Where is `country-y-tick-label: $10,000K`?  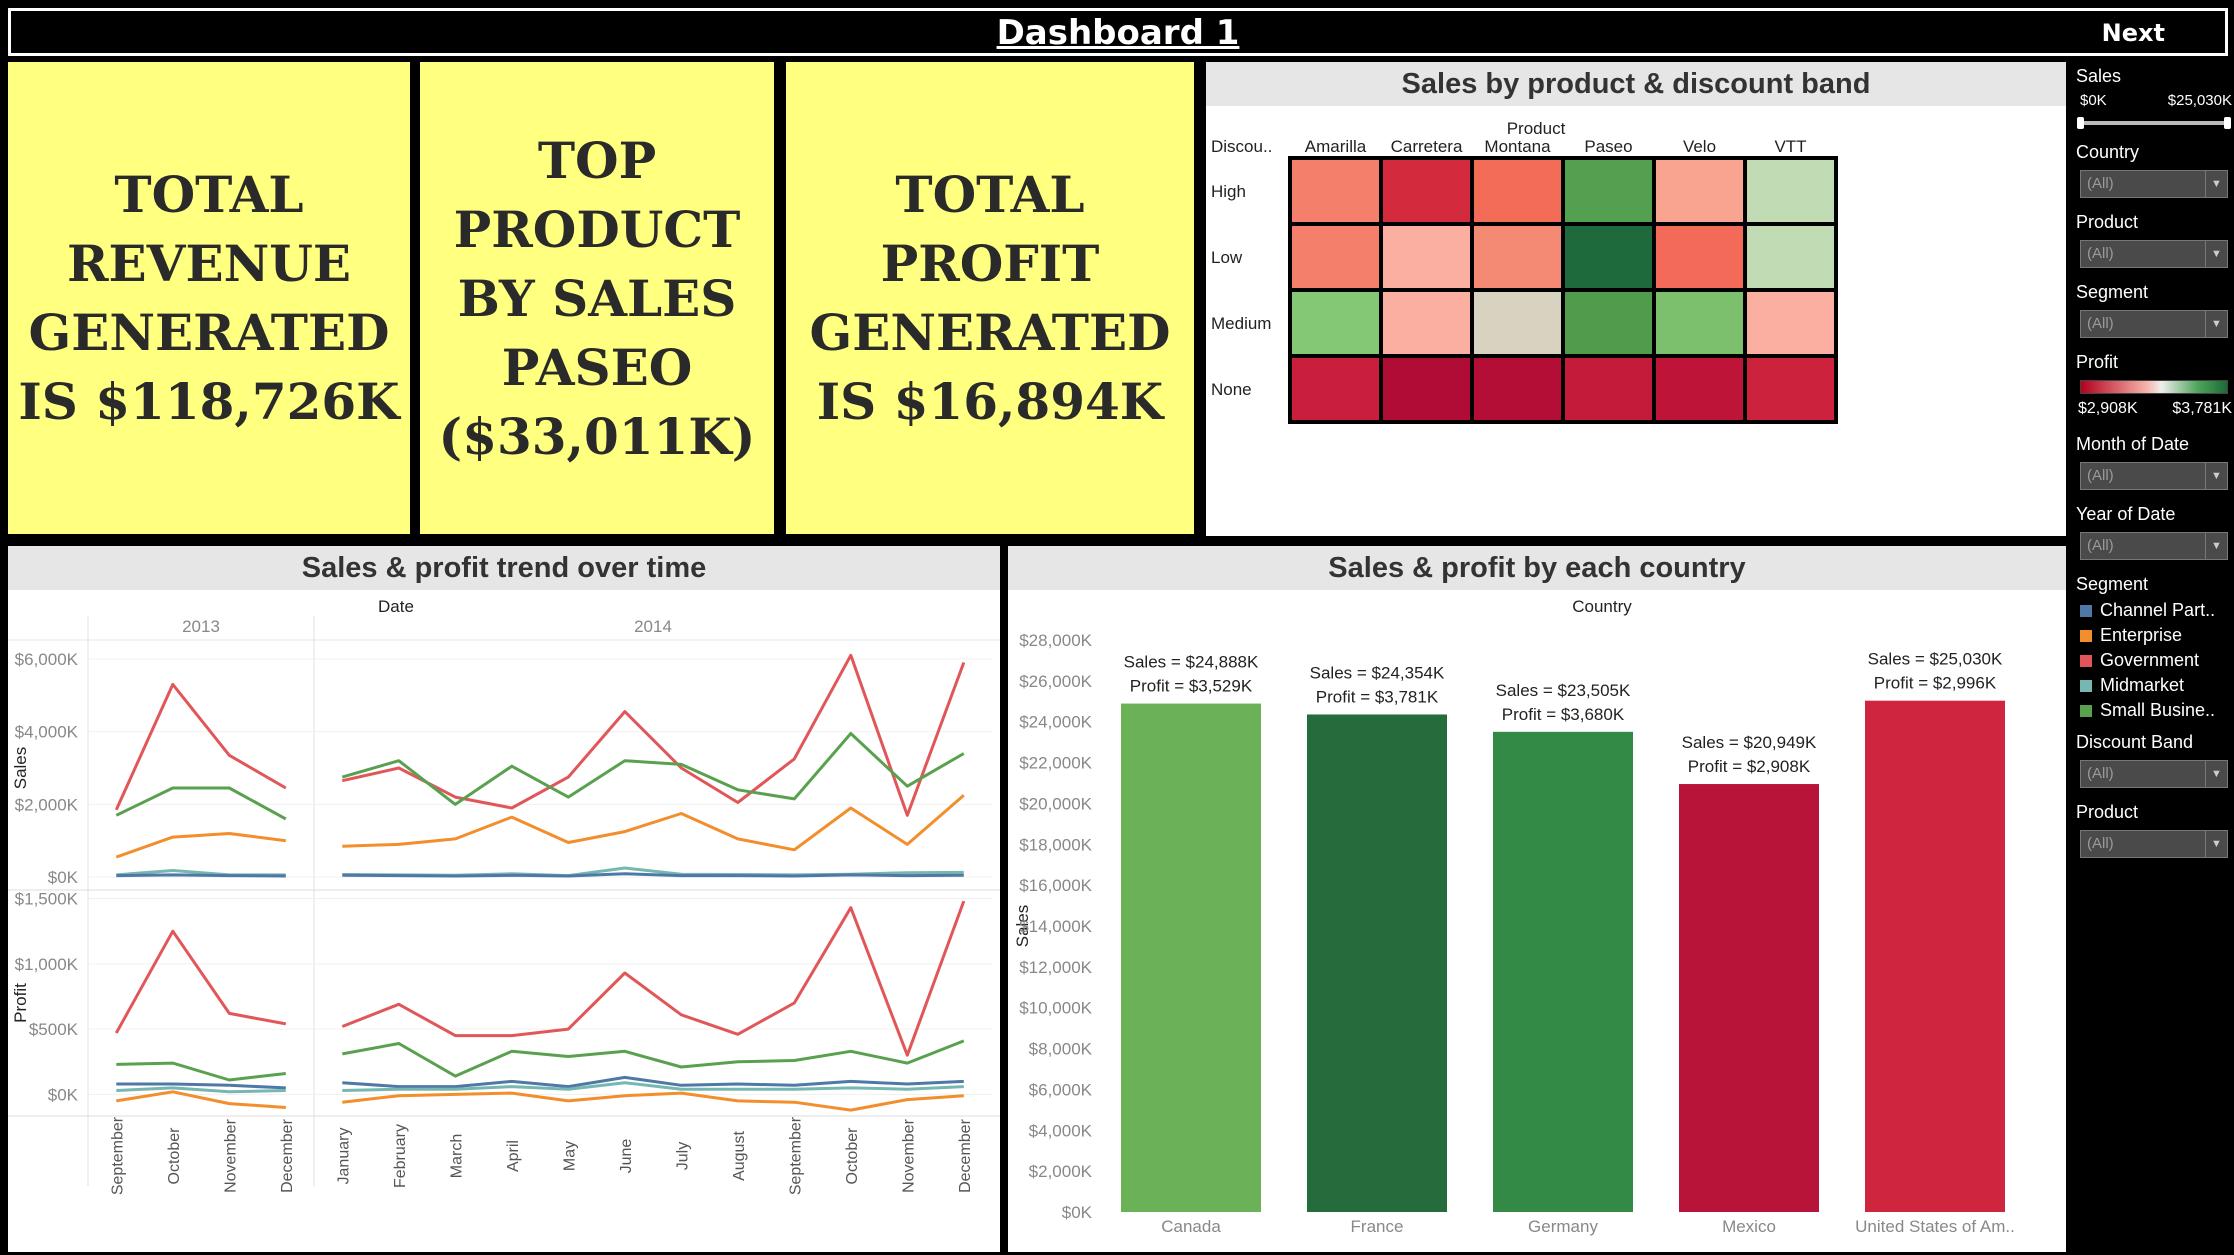 country-y-tick-label: $10,000K is located at coordinates (1055, 1008).